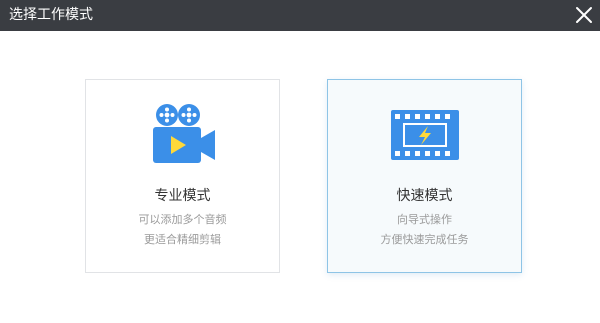  I want to click on quick-mode-title: 快速模式, so click(424, 196).